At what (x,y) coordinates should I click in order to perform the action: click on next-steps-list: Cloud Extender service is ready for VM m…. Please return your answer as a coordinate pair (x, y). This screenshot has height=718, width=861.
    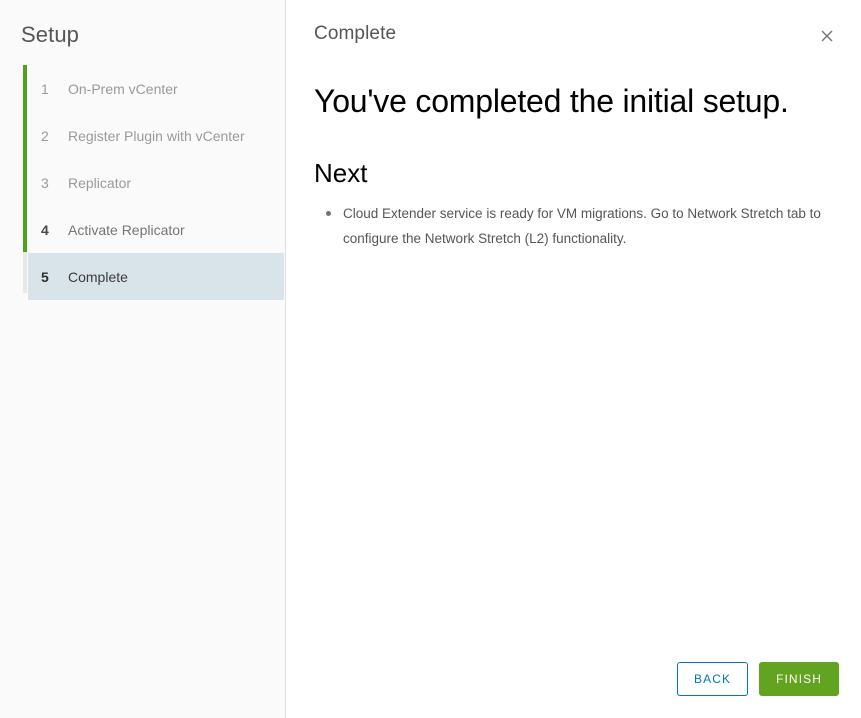
    Looking at the image, I should click on (572, 226).